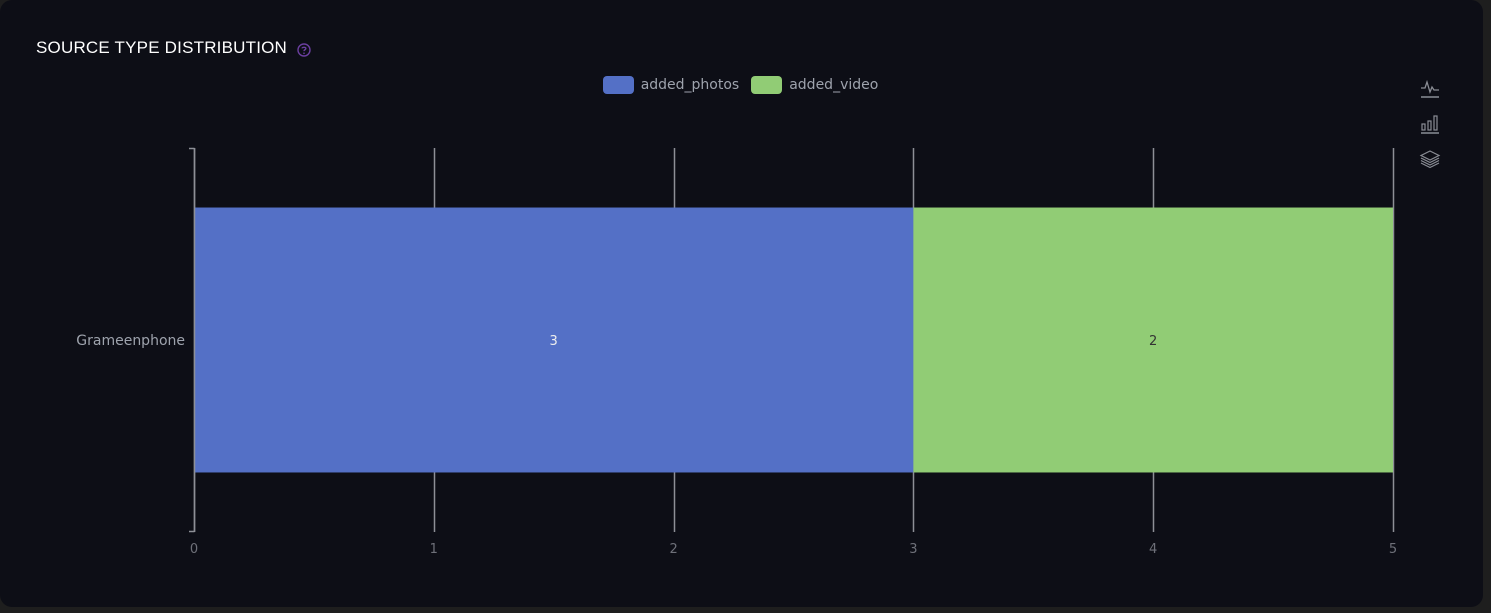 The width and height of the screenshot is (1491, 613). What do you see at coordinates (741, 85) in the screenshot?
I see `chart-legend: added_photos added_video` at bounding box center [741, 85].